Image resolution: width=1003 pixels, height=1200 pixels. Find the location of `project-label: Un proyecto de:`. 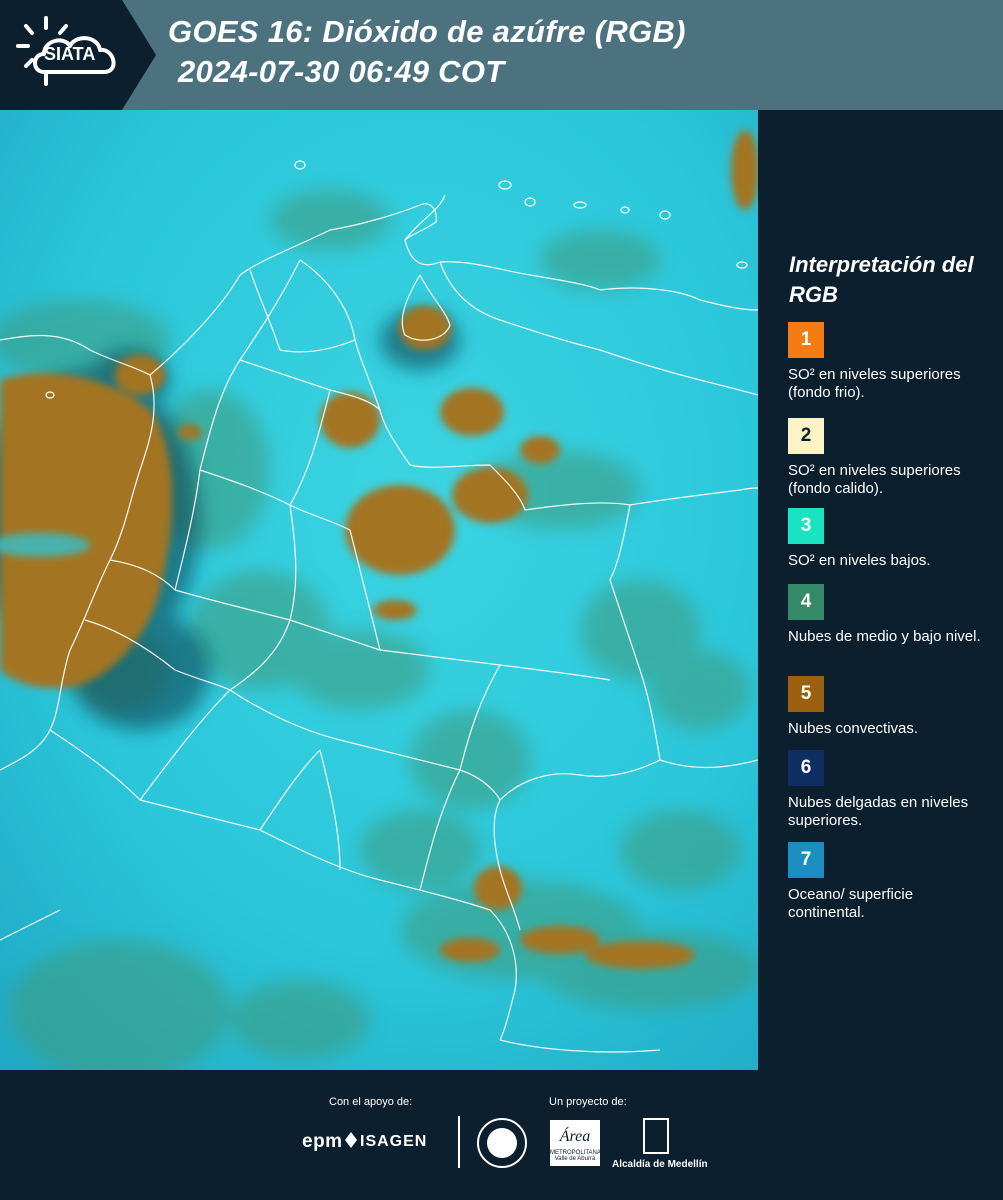

project-label: Un proyecto de: is located at coordinates (588, 1102).